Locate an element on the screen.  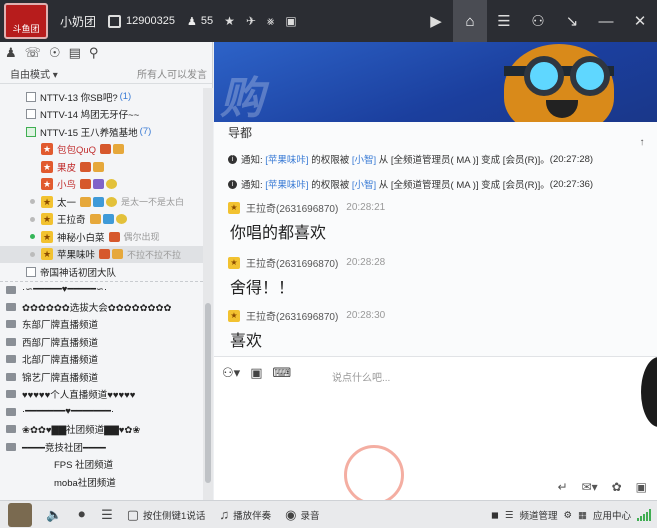
headset-icon: ☏ is located at coordinates (33, 53).